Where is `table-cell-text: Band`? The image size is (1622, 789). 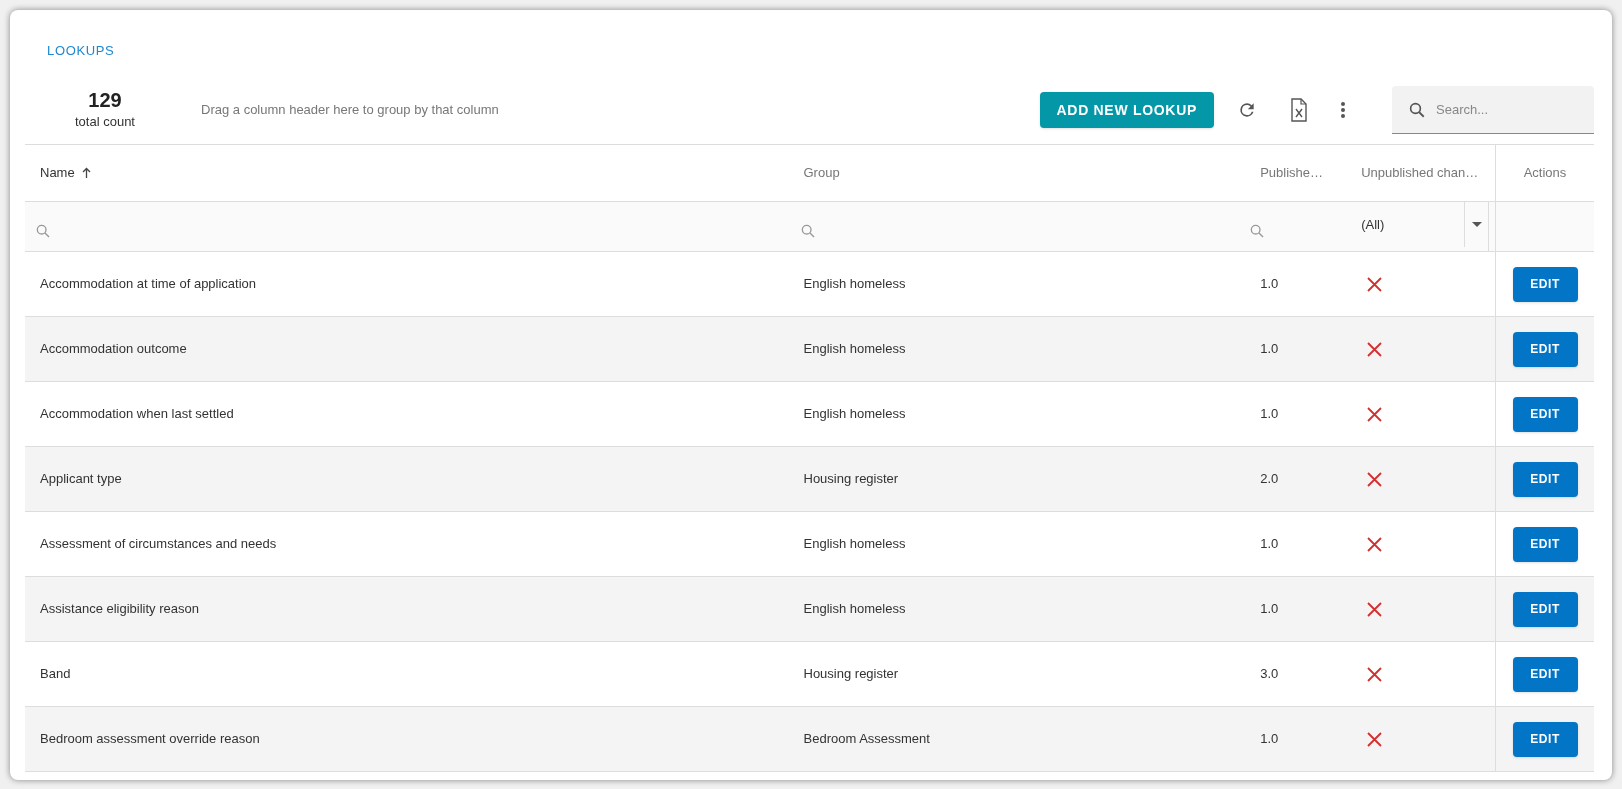
table-cell-text: Band is located at coordinates (55, 674).